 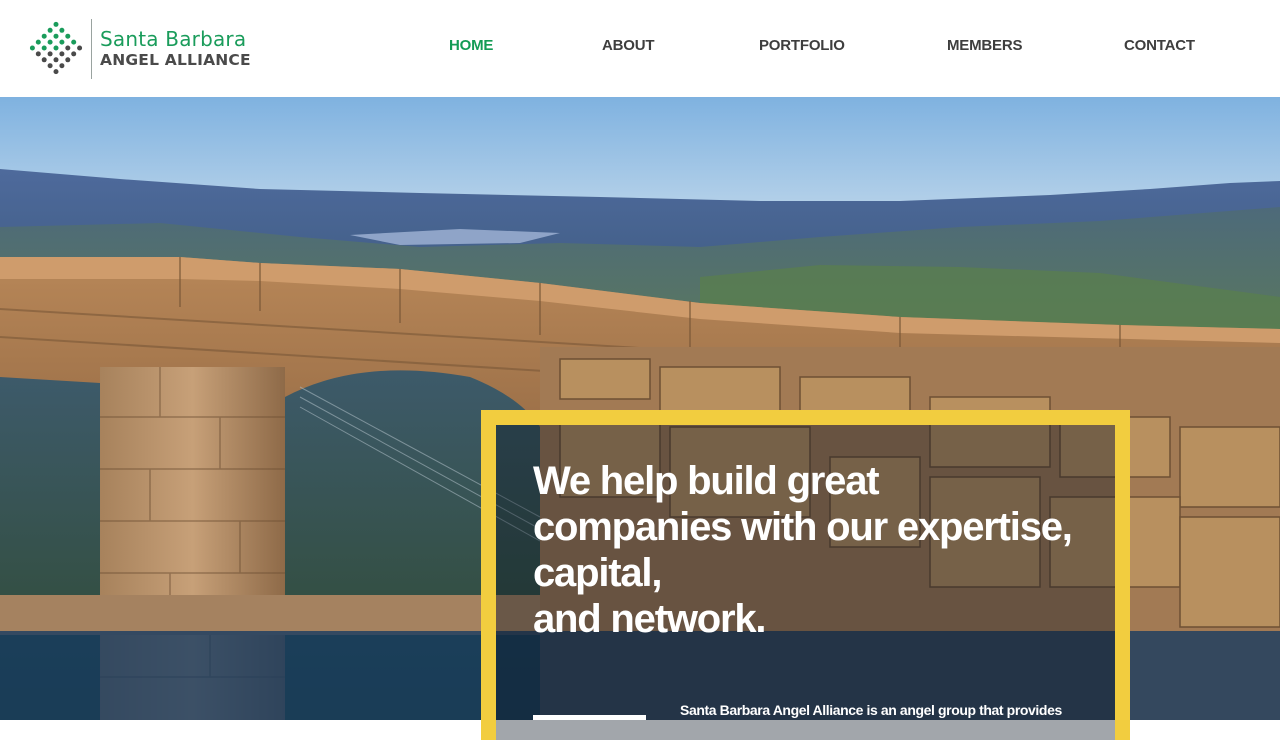 I want to click on nav-item-portfolio: PORTFOLIO, so click(x=802, y=45).